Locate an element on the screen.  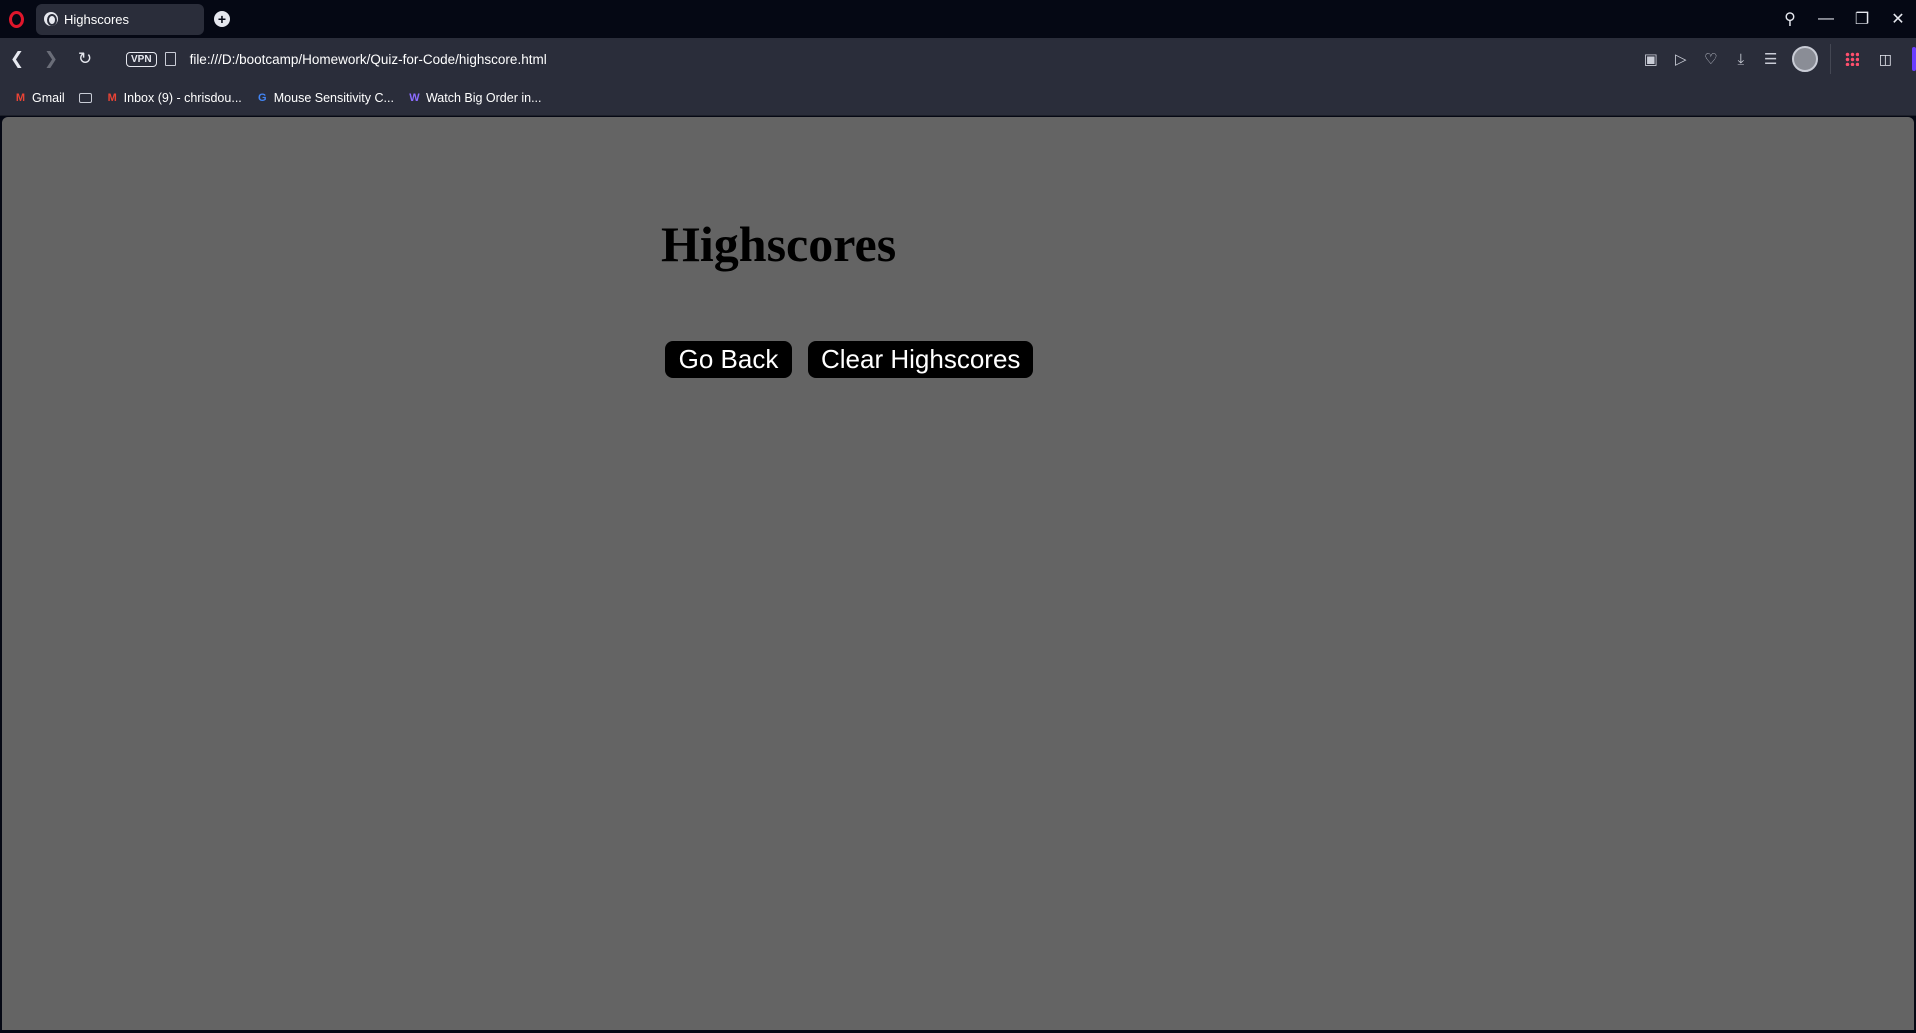
close-icon: ✕ is located at coordinates (1898, 19).